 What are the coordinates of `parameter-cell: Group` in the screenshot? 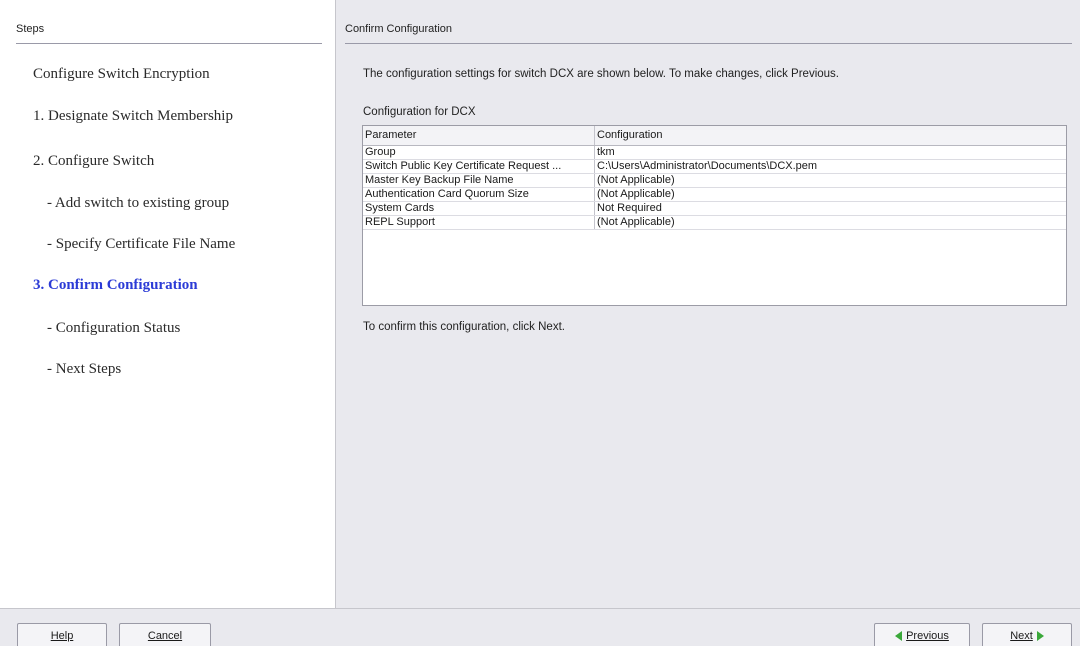 It's located at (479, 152).